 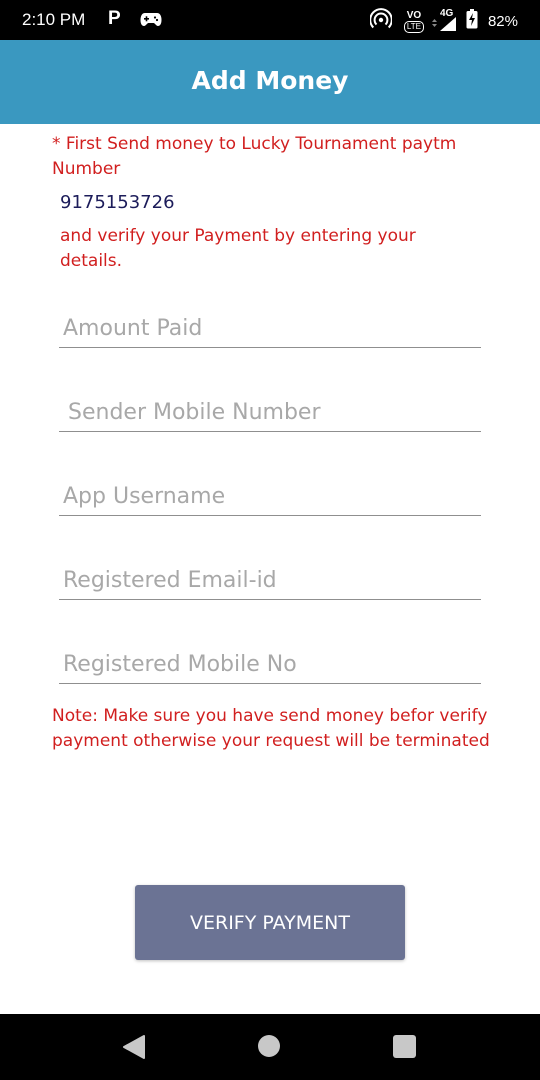 I want to click on system-nav-bar, so click(x=270, y=1047).